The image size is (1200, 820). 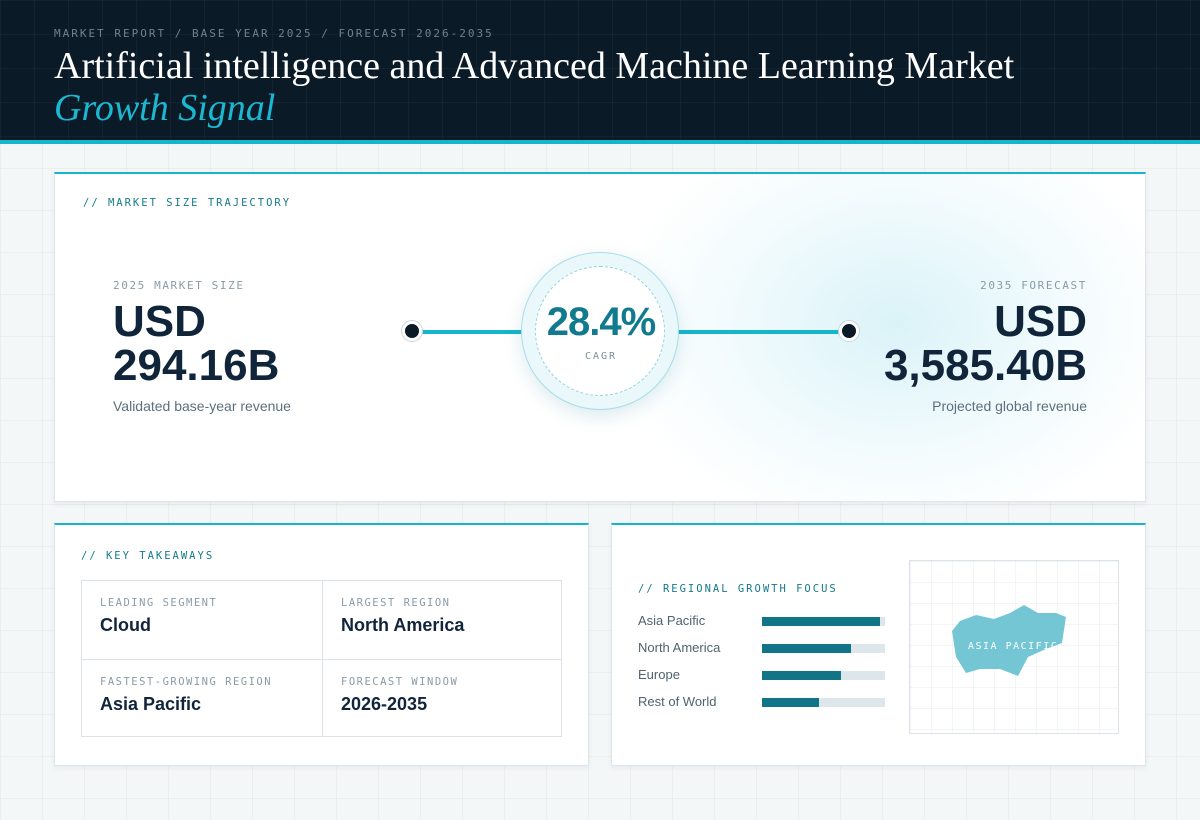 I want to click on region-map: ASIA PACIFIC, so click(x=1014, y=647).